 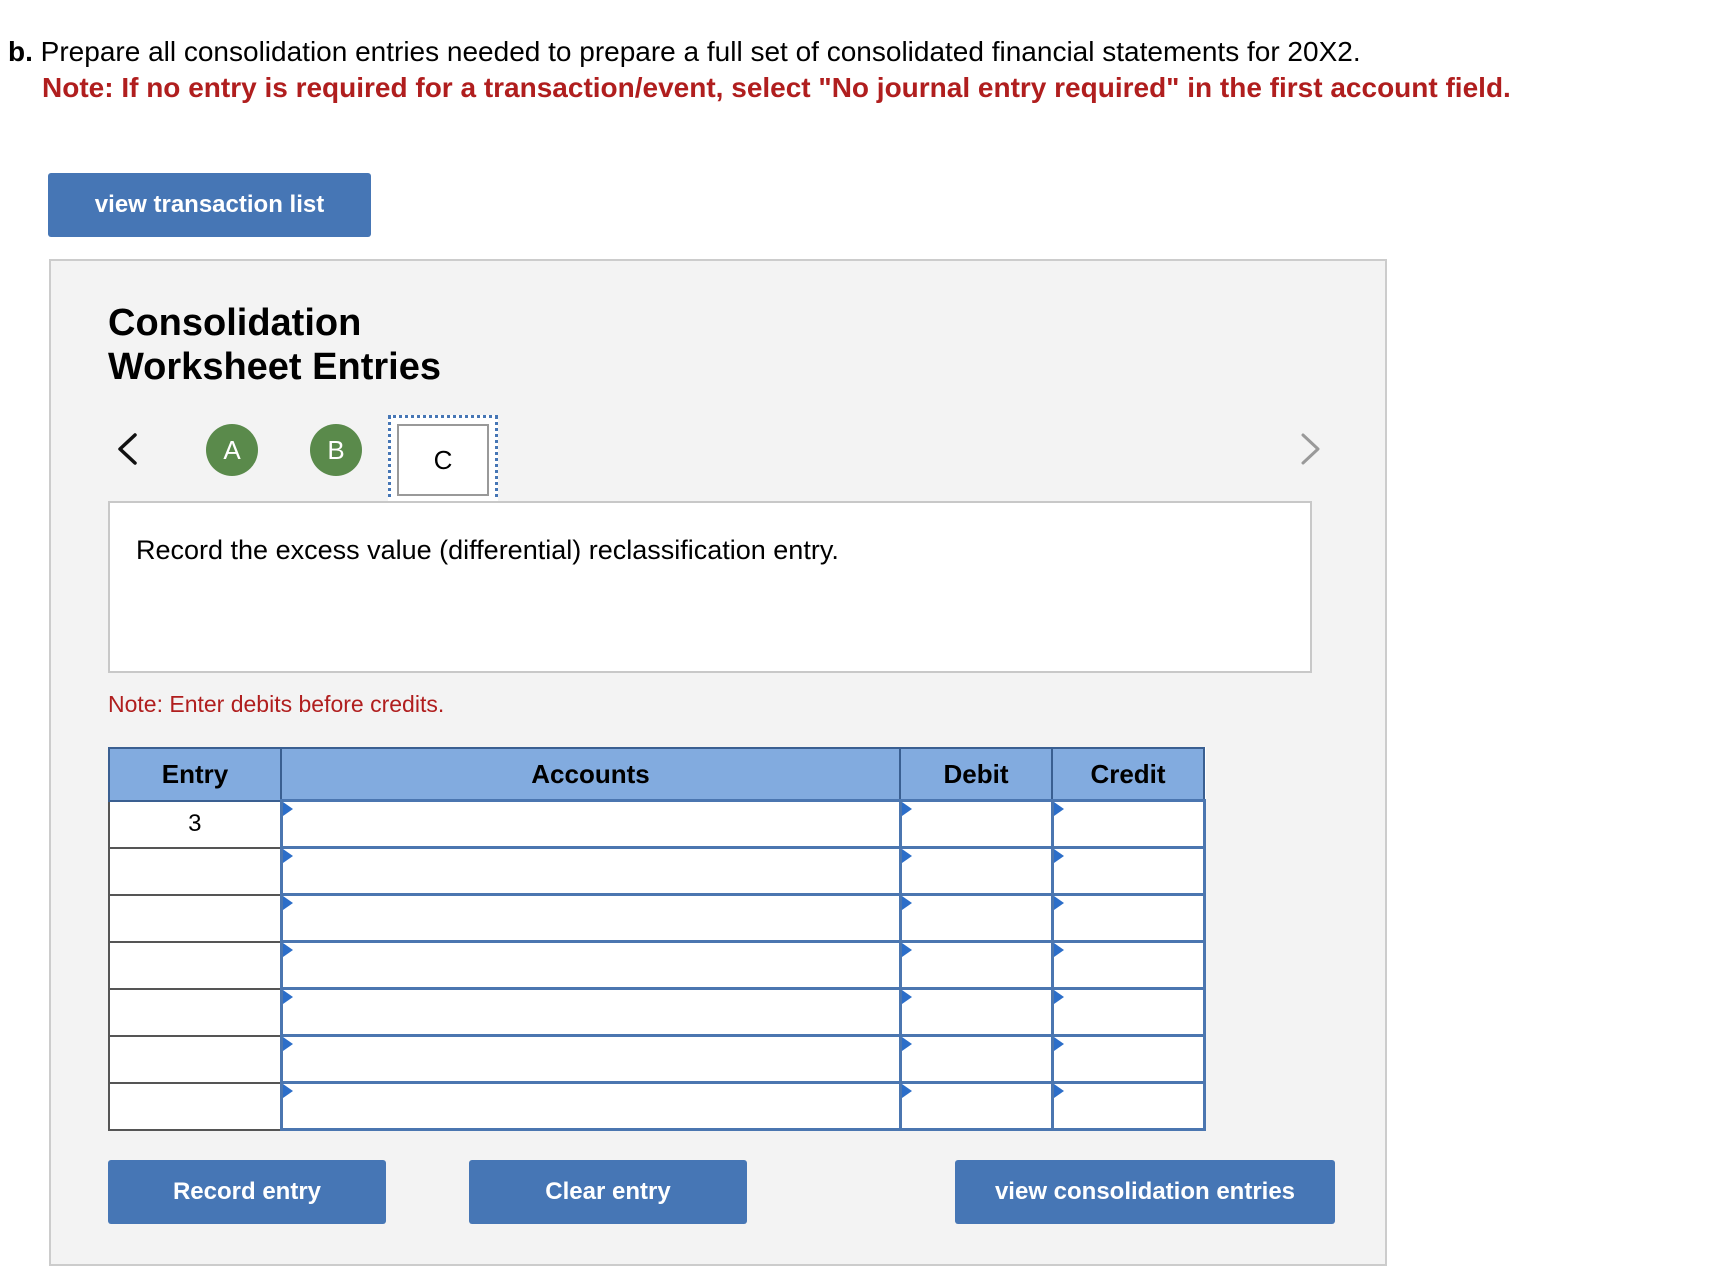 I want to click on table-header-row: Entry Accounts Debit Credit, so click(x=656, y=774).